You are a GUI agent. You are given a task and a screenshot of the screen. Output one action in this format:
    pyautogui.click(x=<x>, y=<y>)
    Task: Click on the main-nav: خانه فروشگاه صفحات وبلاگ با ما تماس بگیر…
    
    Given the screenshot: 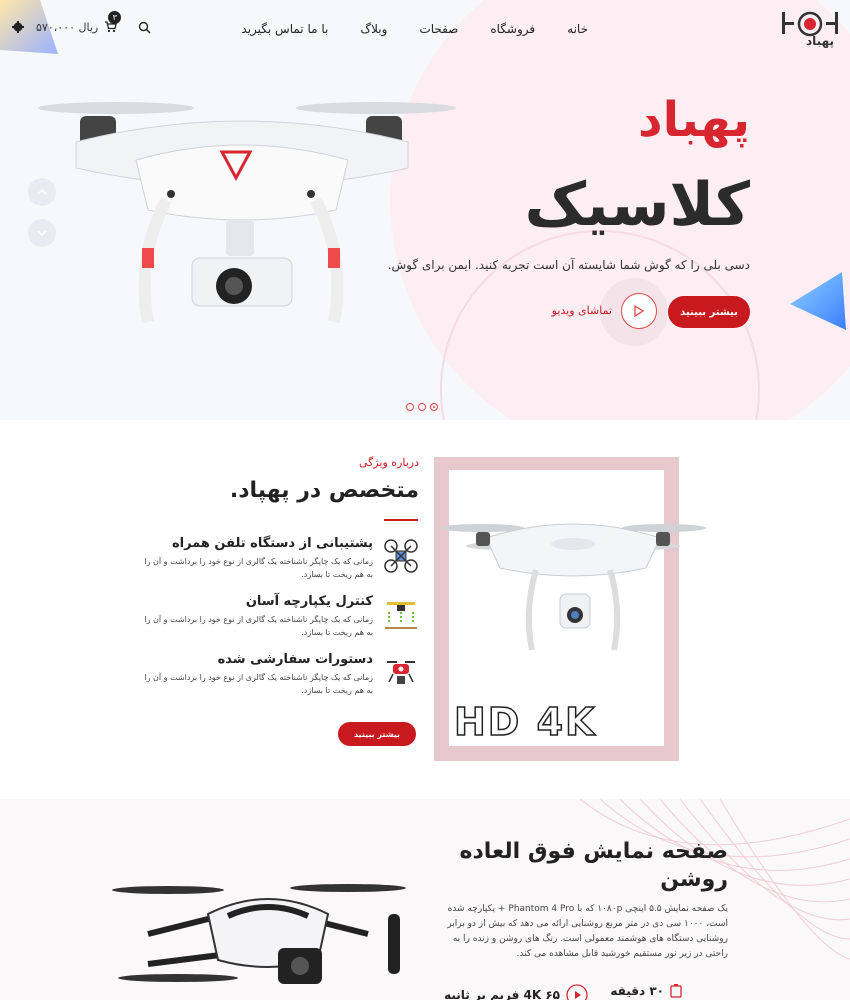 What is the action you would take?
    pyautogui.click(x=414, y=29)
    